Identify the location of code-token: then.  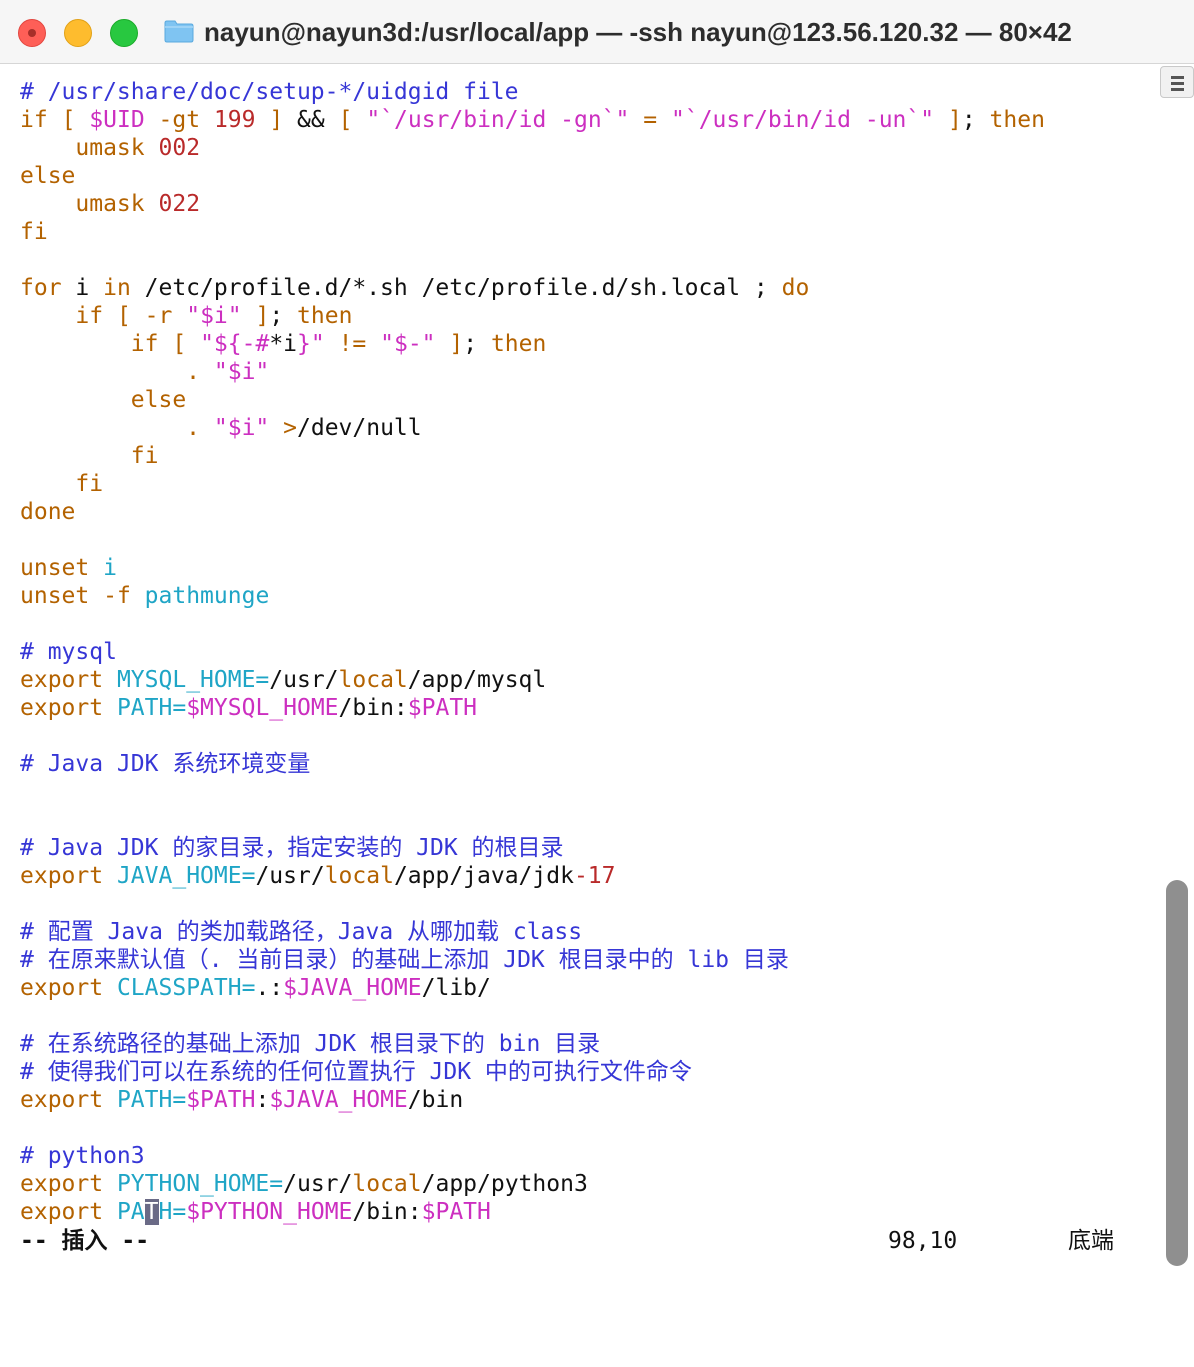
(518, 344).